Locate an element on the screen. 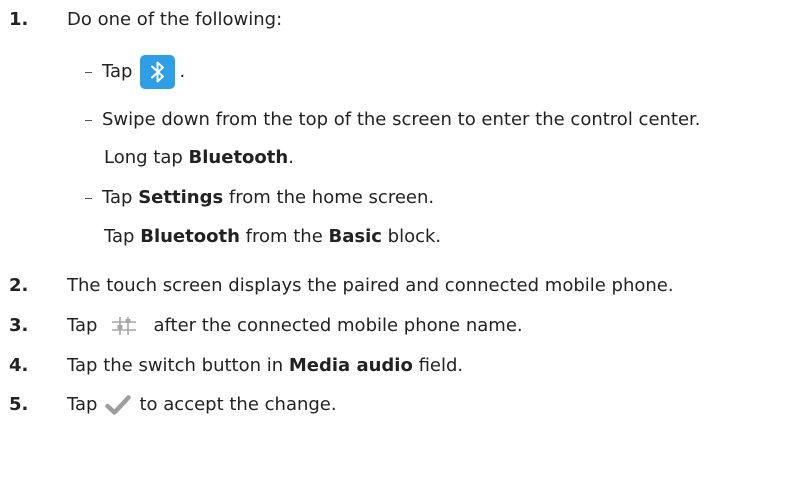 The image size is (808, 485). step-text-end: to accept the change. is located at coordinates (238, 404).